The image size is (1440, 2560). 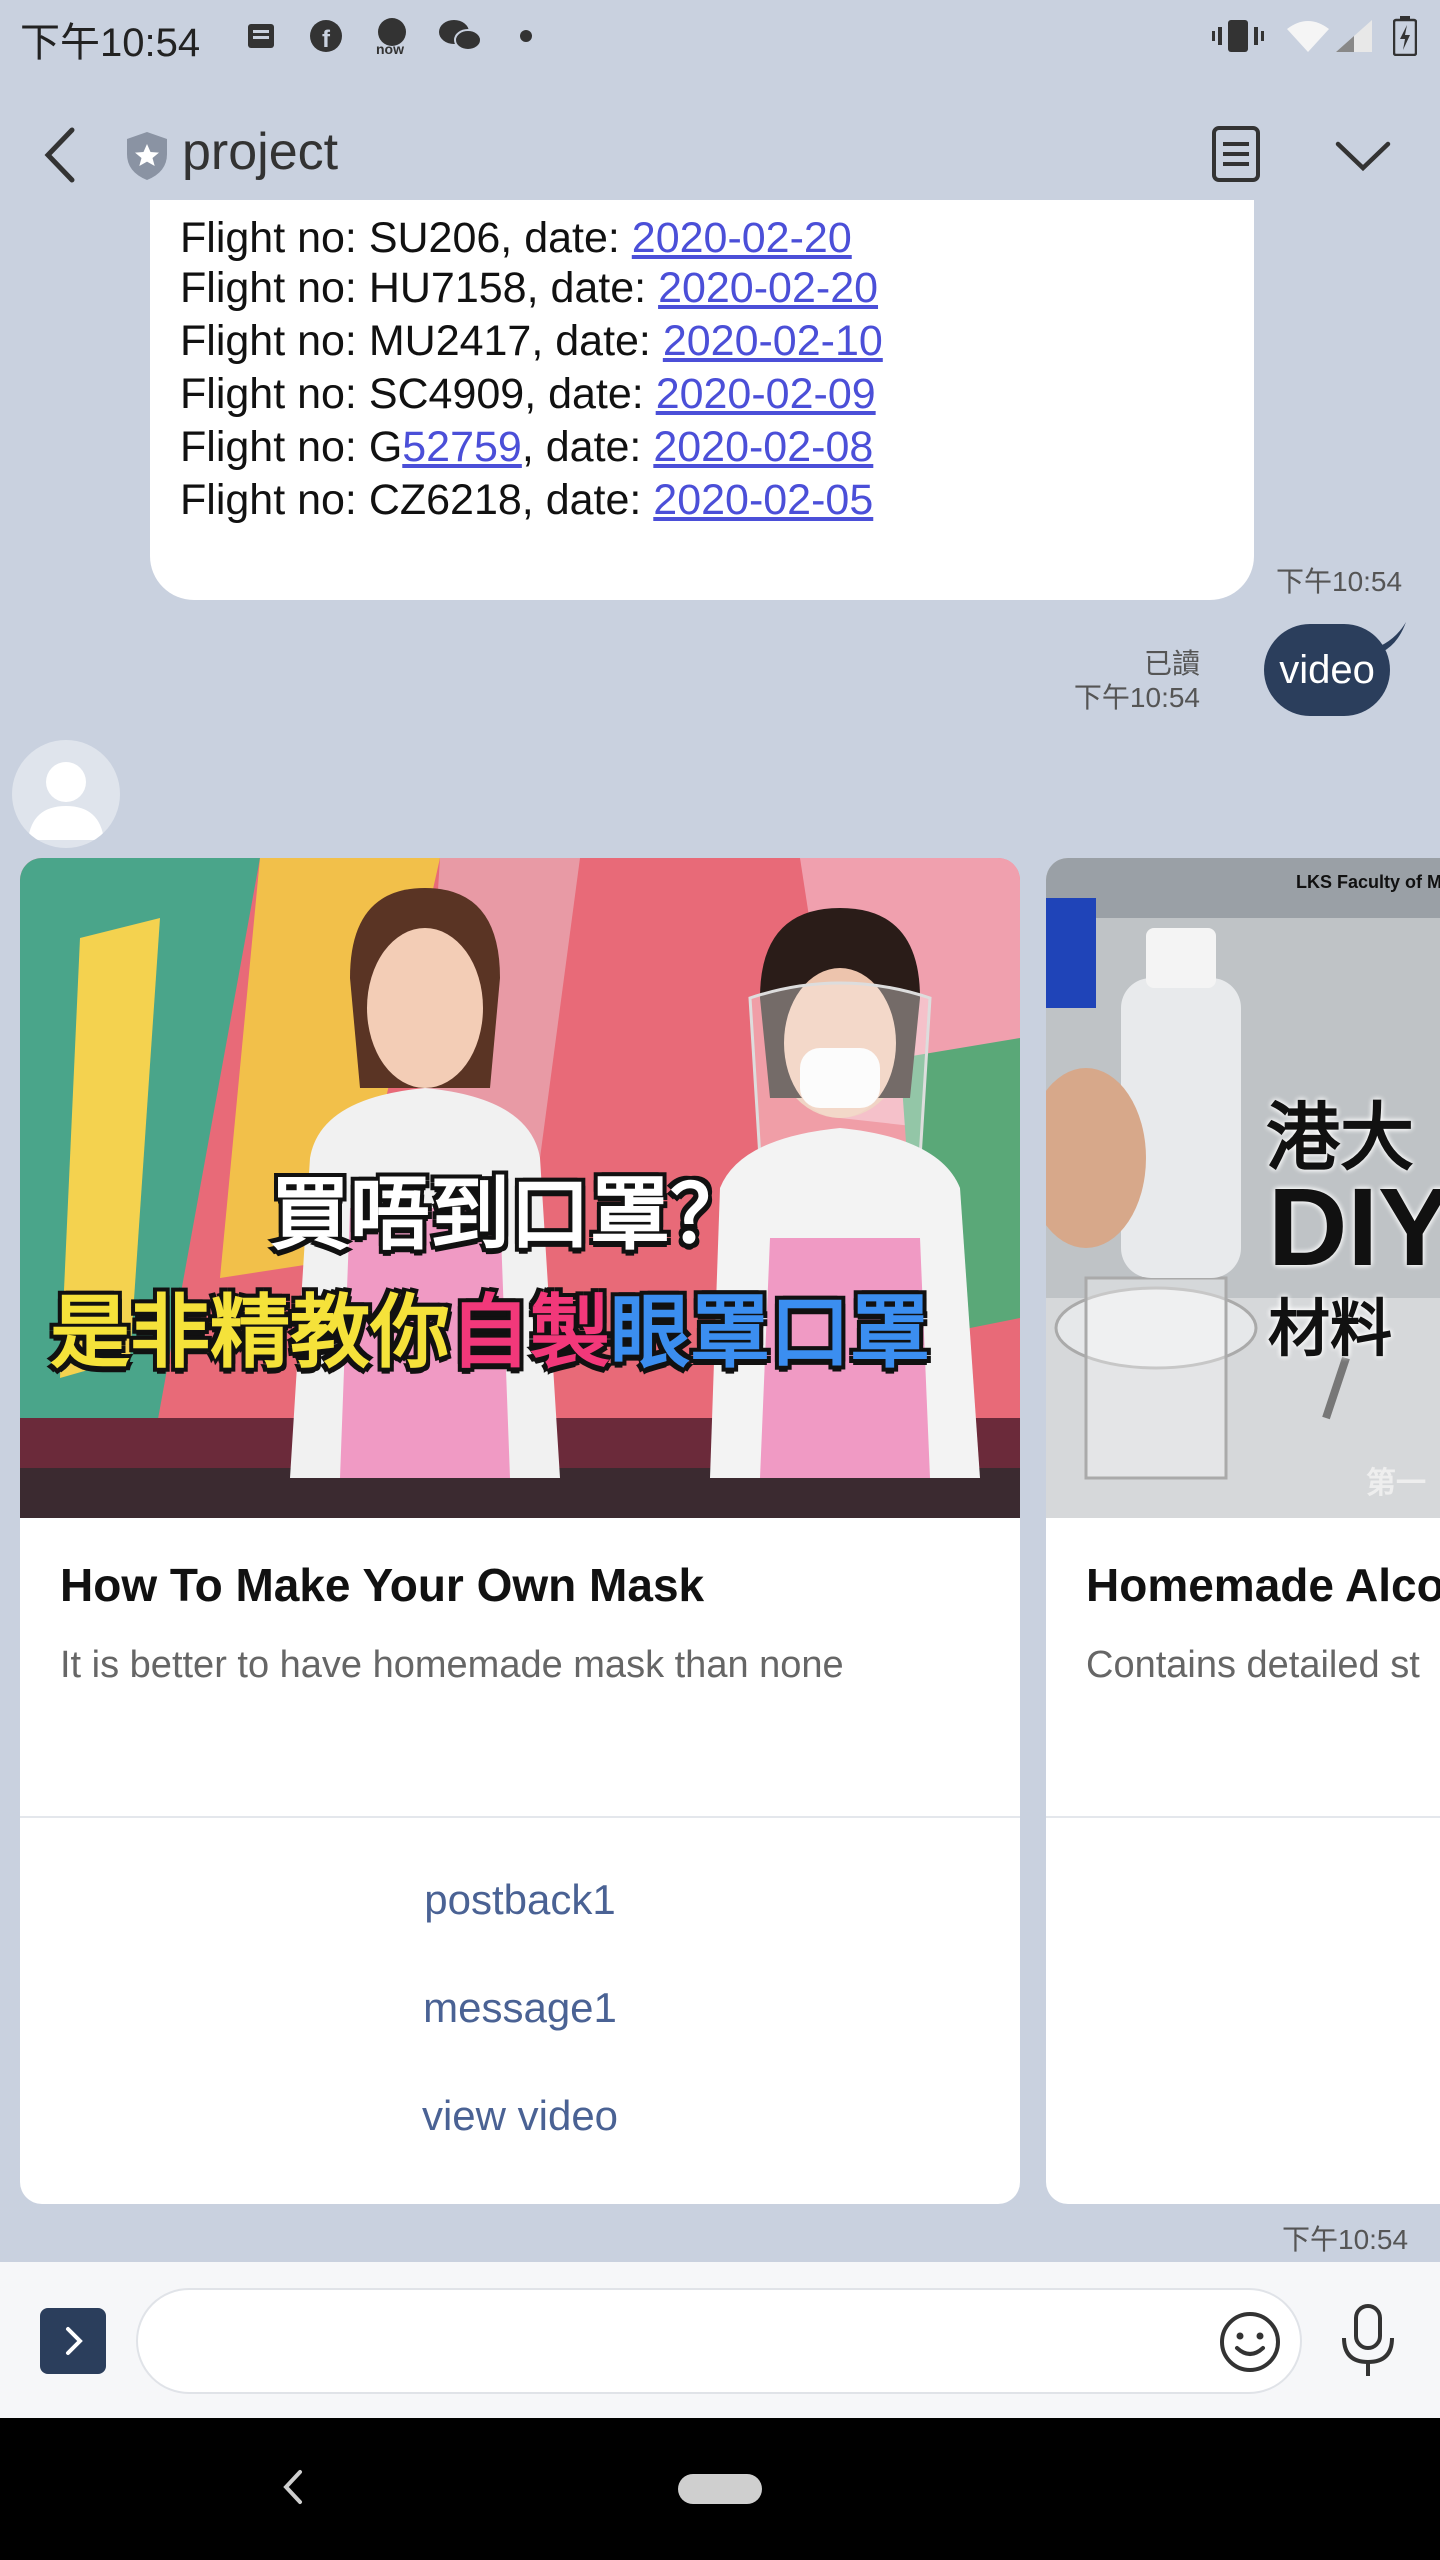 I want to click on header-dropdown-button, so click(x=1363, y=156).